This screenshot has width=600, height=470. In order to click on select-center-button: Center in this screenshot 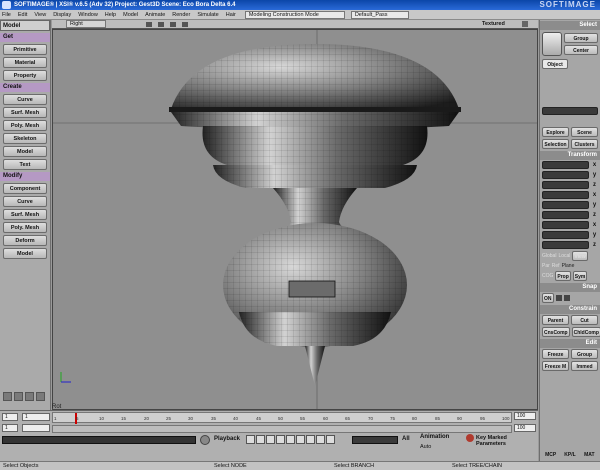, I will do `click(581, 50)`.